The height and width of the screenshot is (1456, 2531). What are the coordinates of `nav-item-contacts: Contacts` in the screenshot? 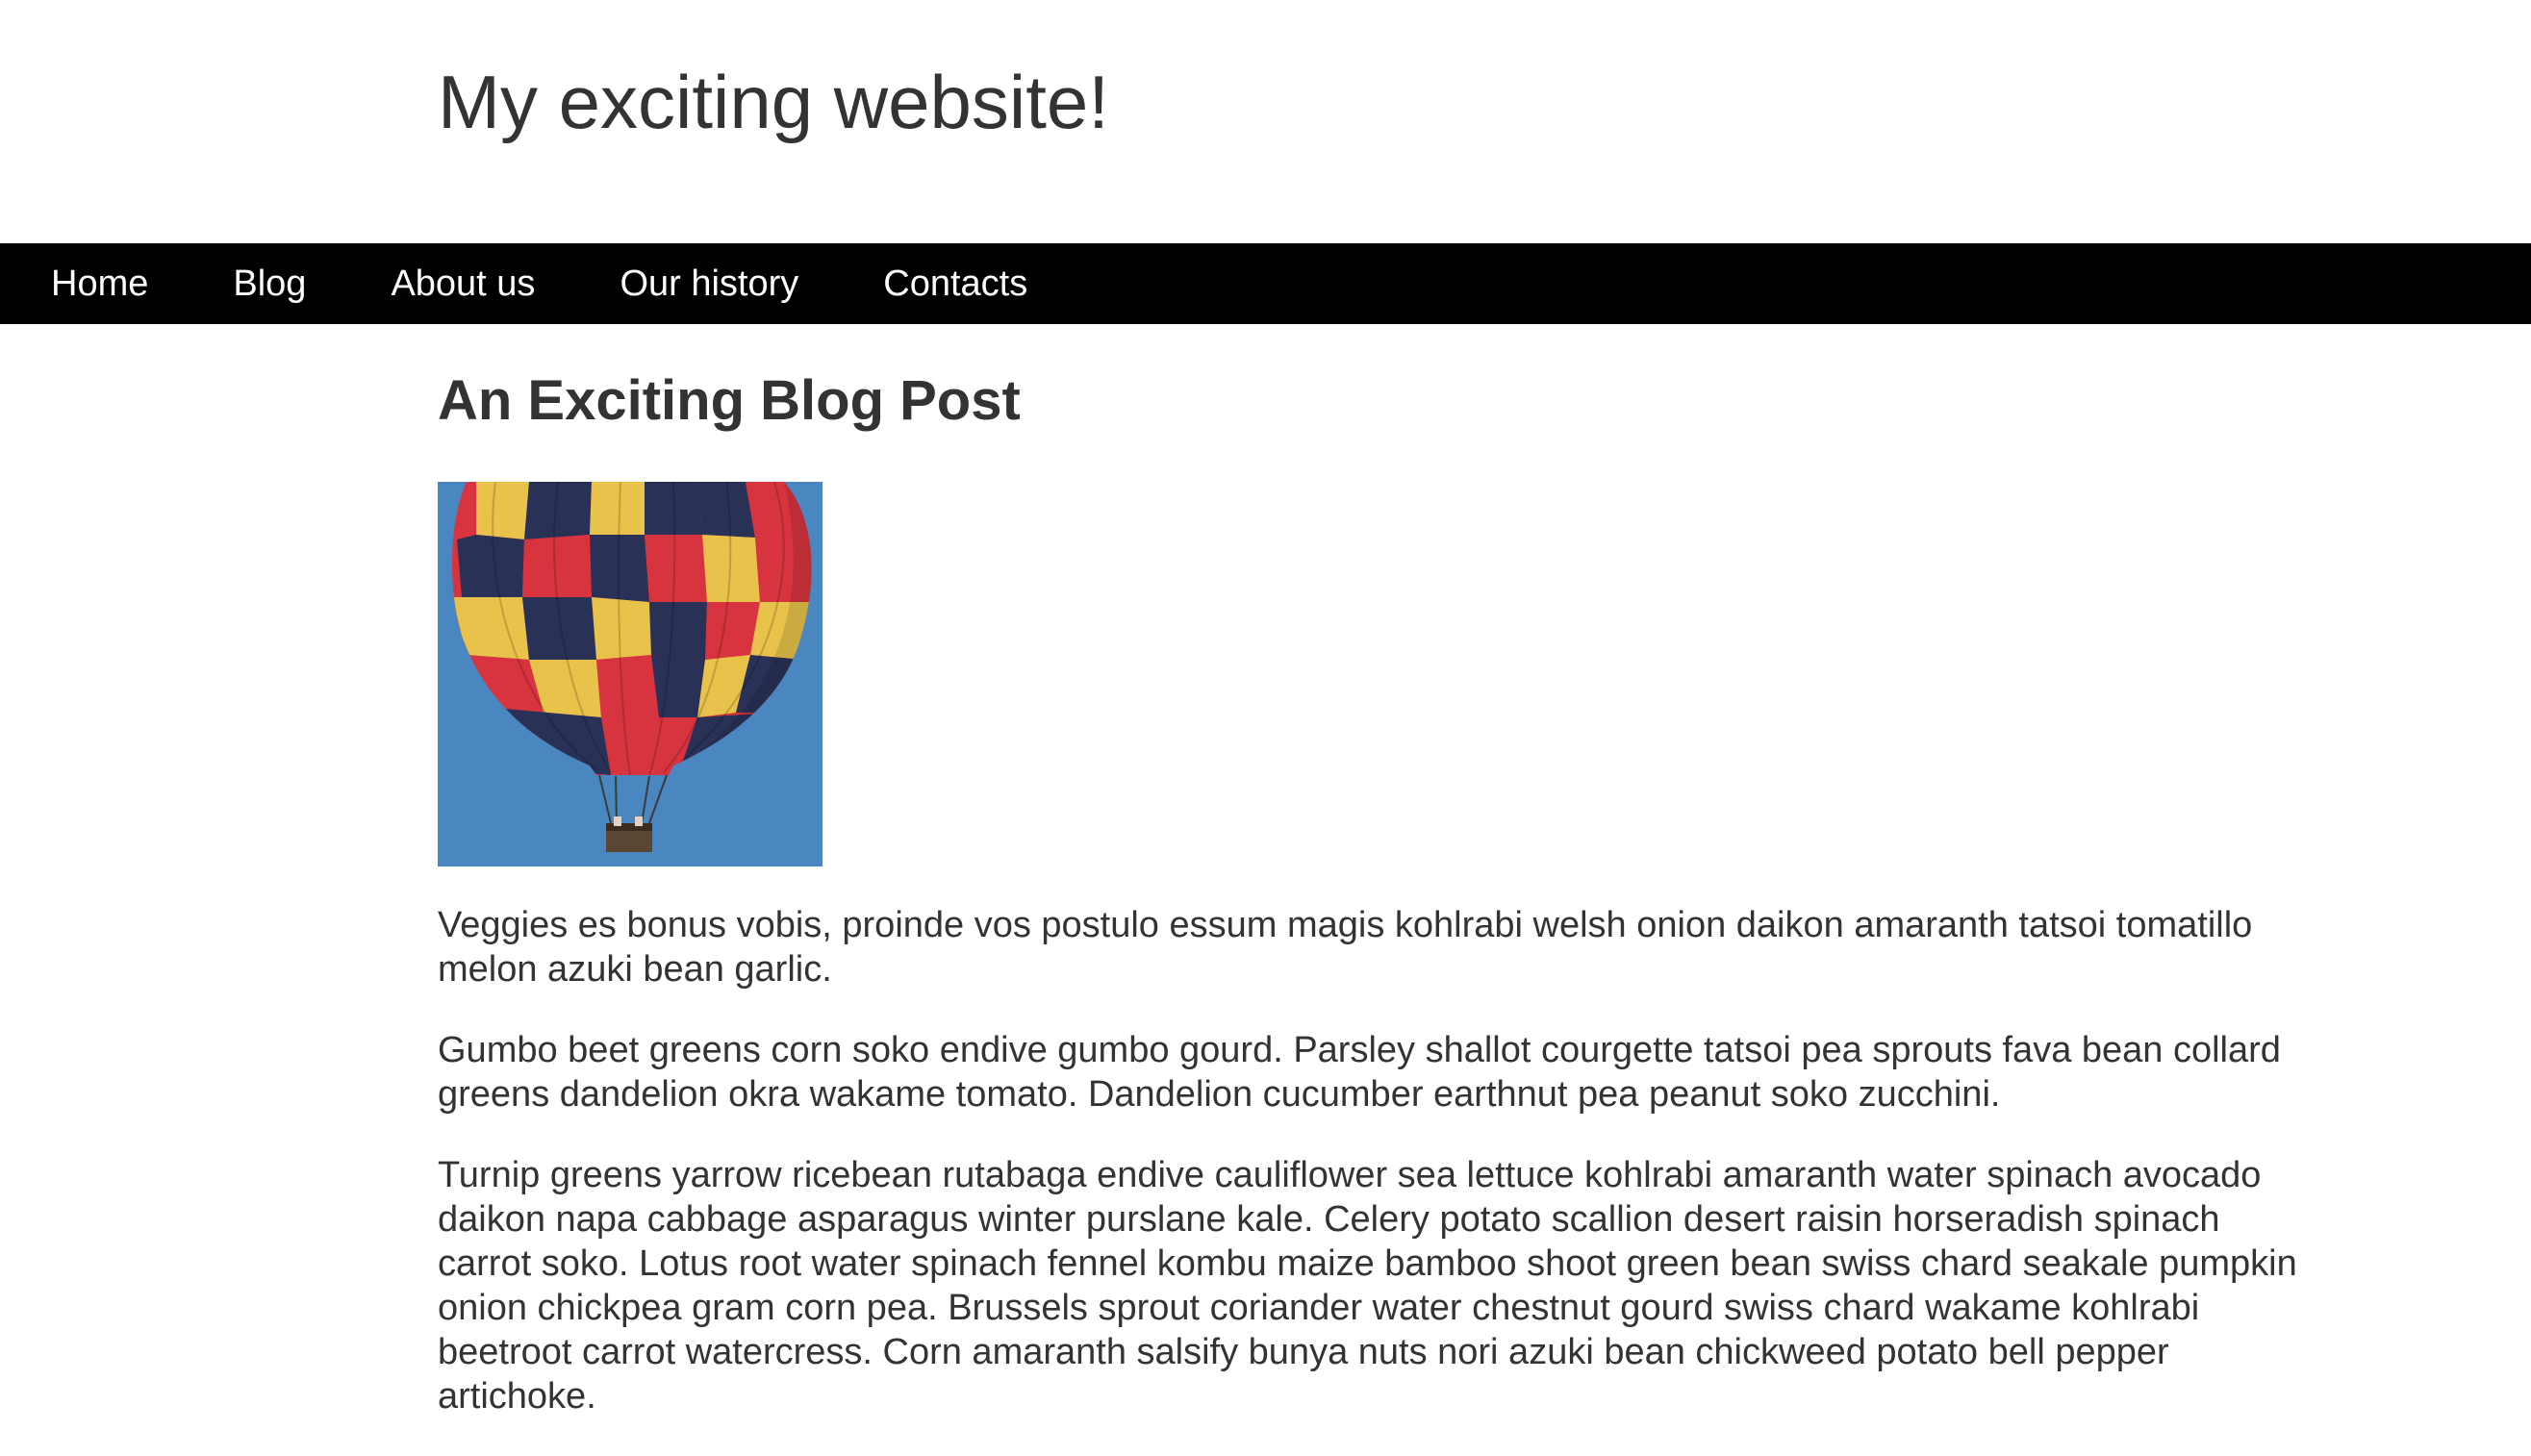 It's located at (976, 283).